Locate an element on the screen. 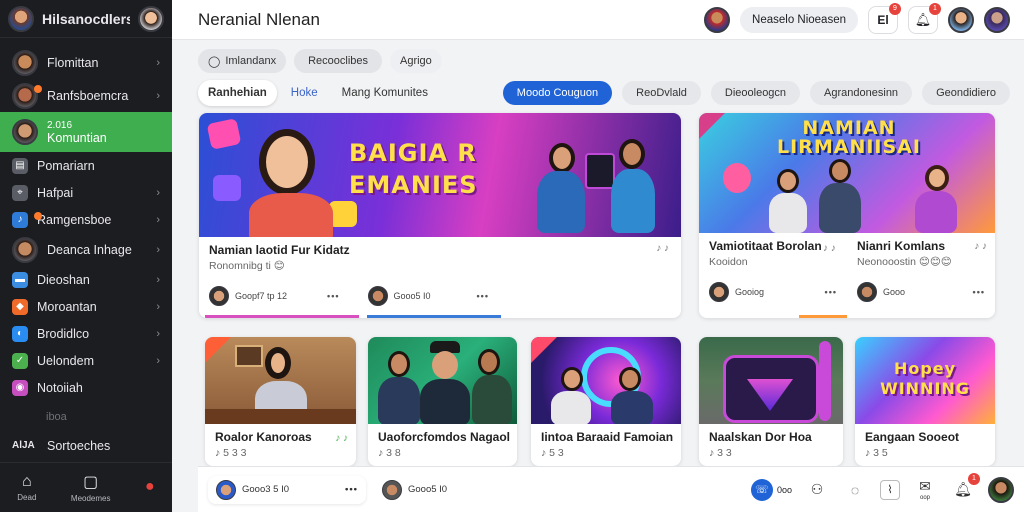 Image resolution: width=1024 pixels, height=512 pixels. message-button-label: El is located at coordinates (883, 19).